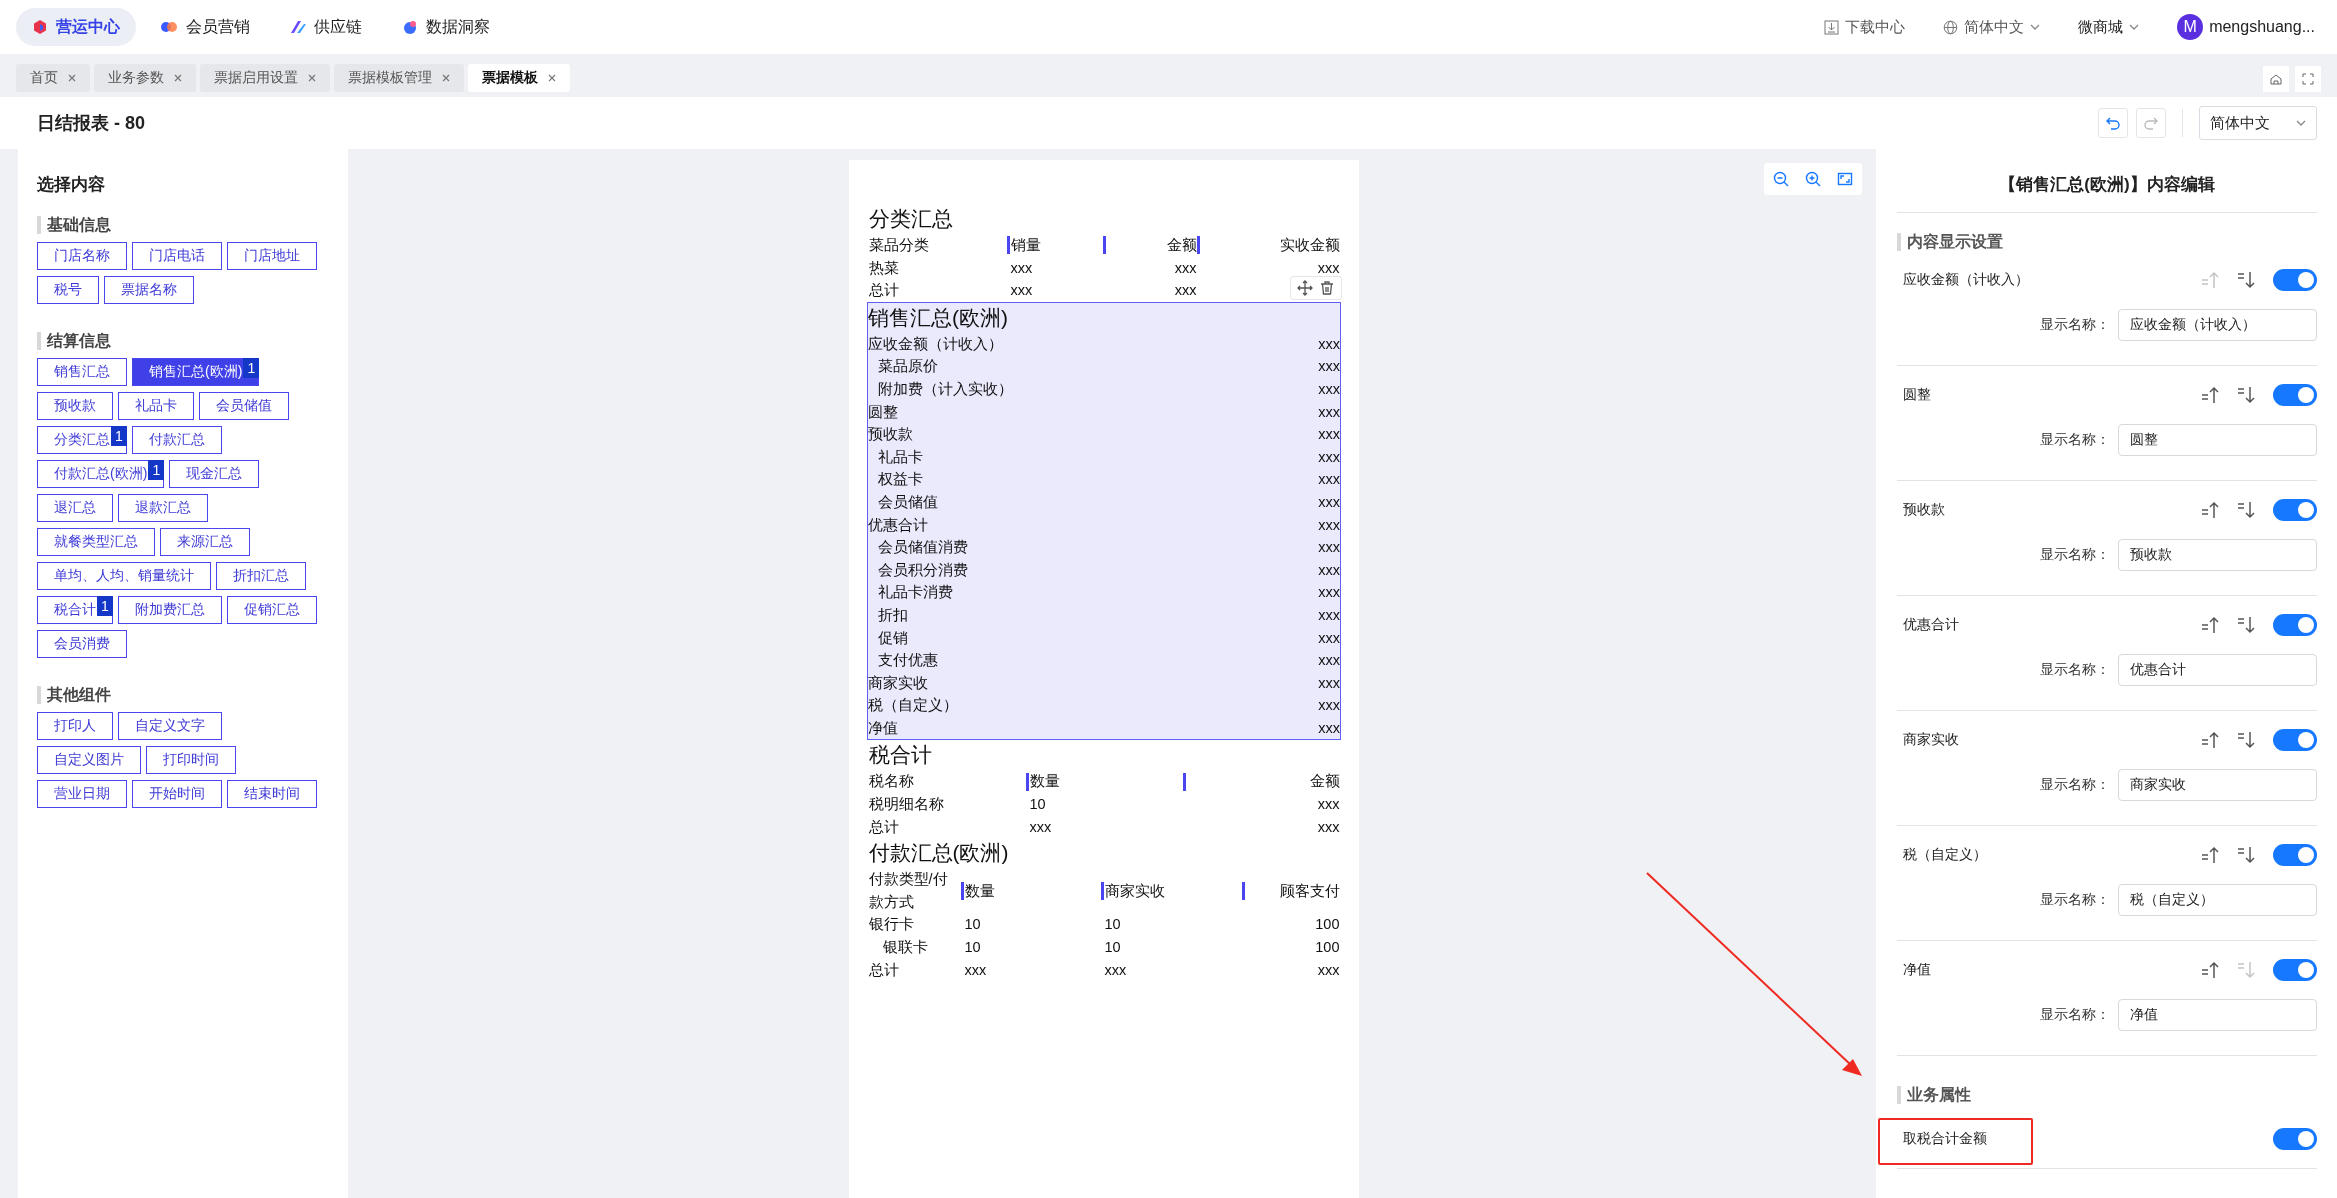 This screenshot has height=1198, width=2337. Describe the element at coordinates (214, 474) in the screenshot. I see `content-chip: 现金汇总` at that location.